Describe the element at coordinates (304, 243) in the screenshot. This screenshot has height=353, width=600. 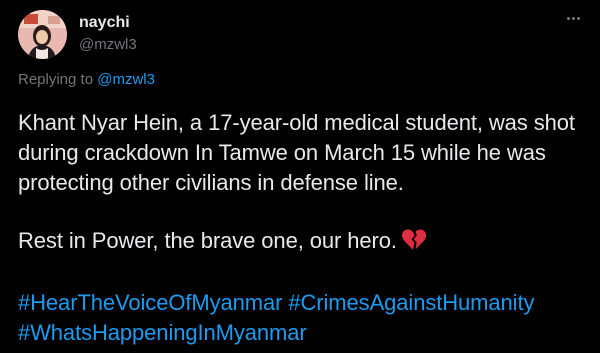
I see `tweet-text-line: Rest in Power, the brave one, our hero.` at that location.